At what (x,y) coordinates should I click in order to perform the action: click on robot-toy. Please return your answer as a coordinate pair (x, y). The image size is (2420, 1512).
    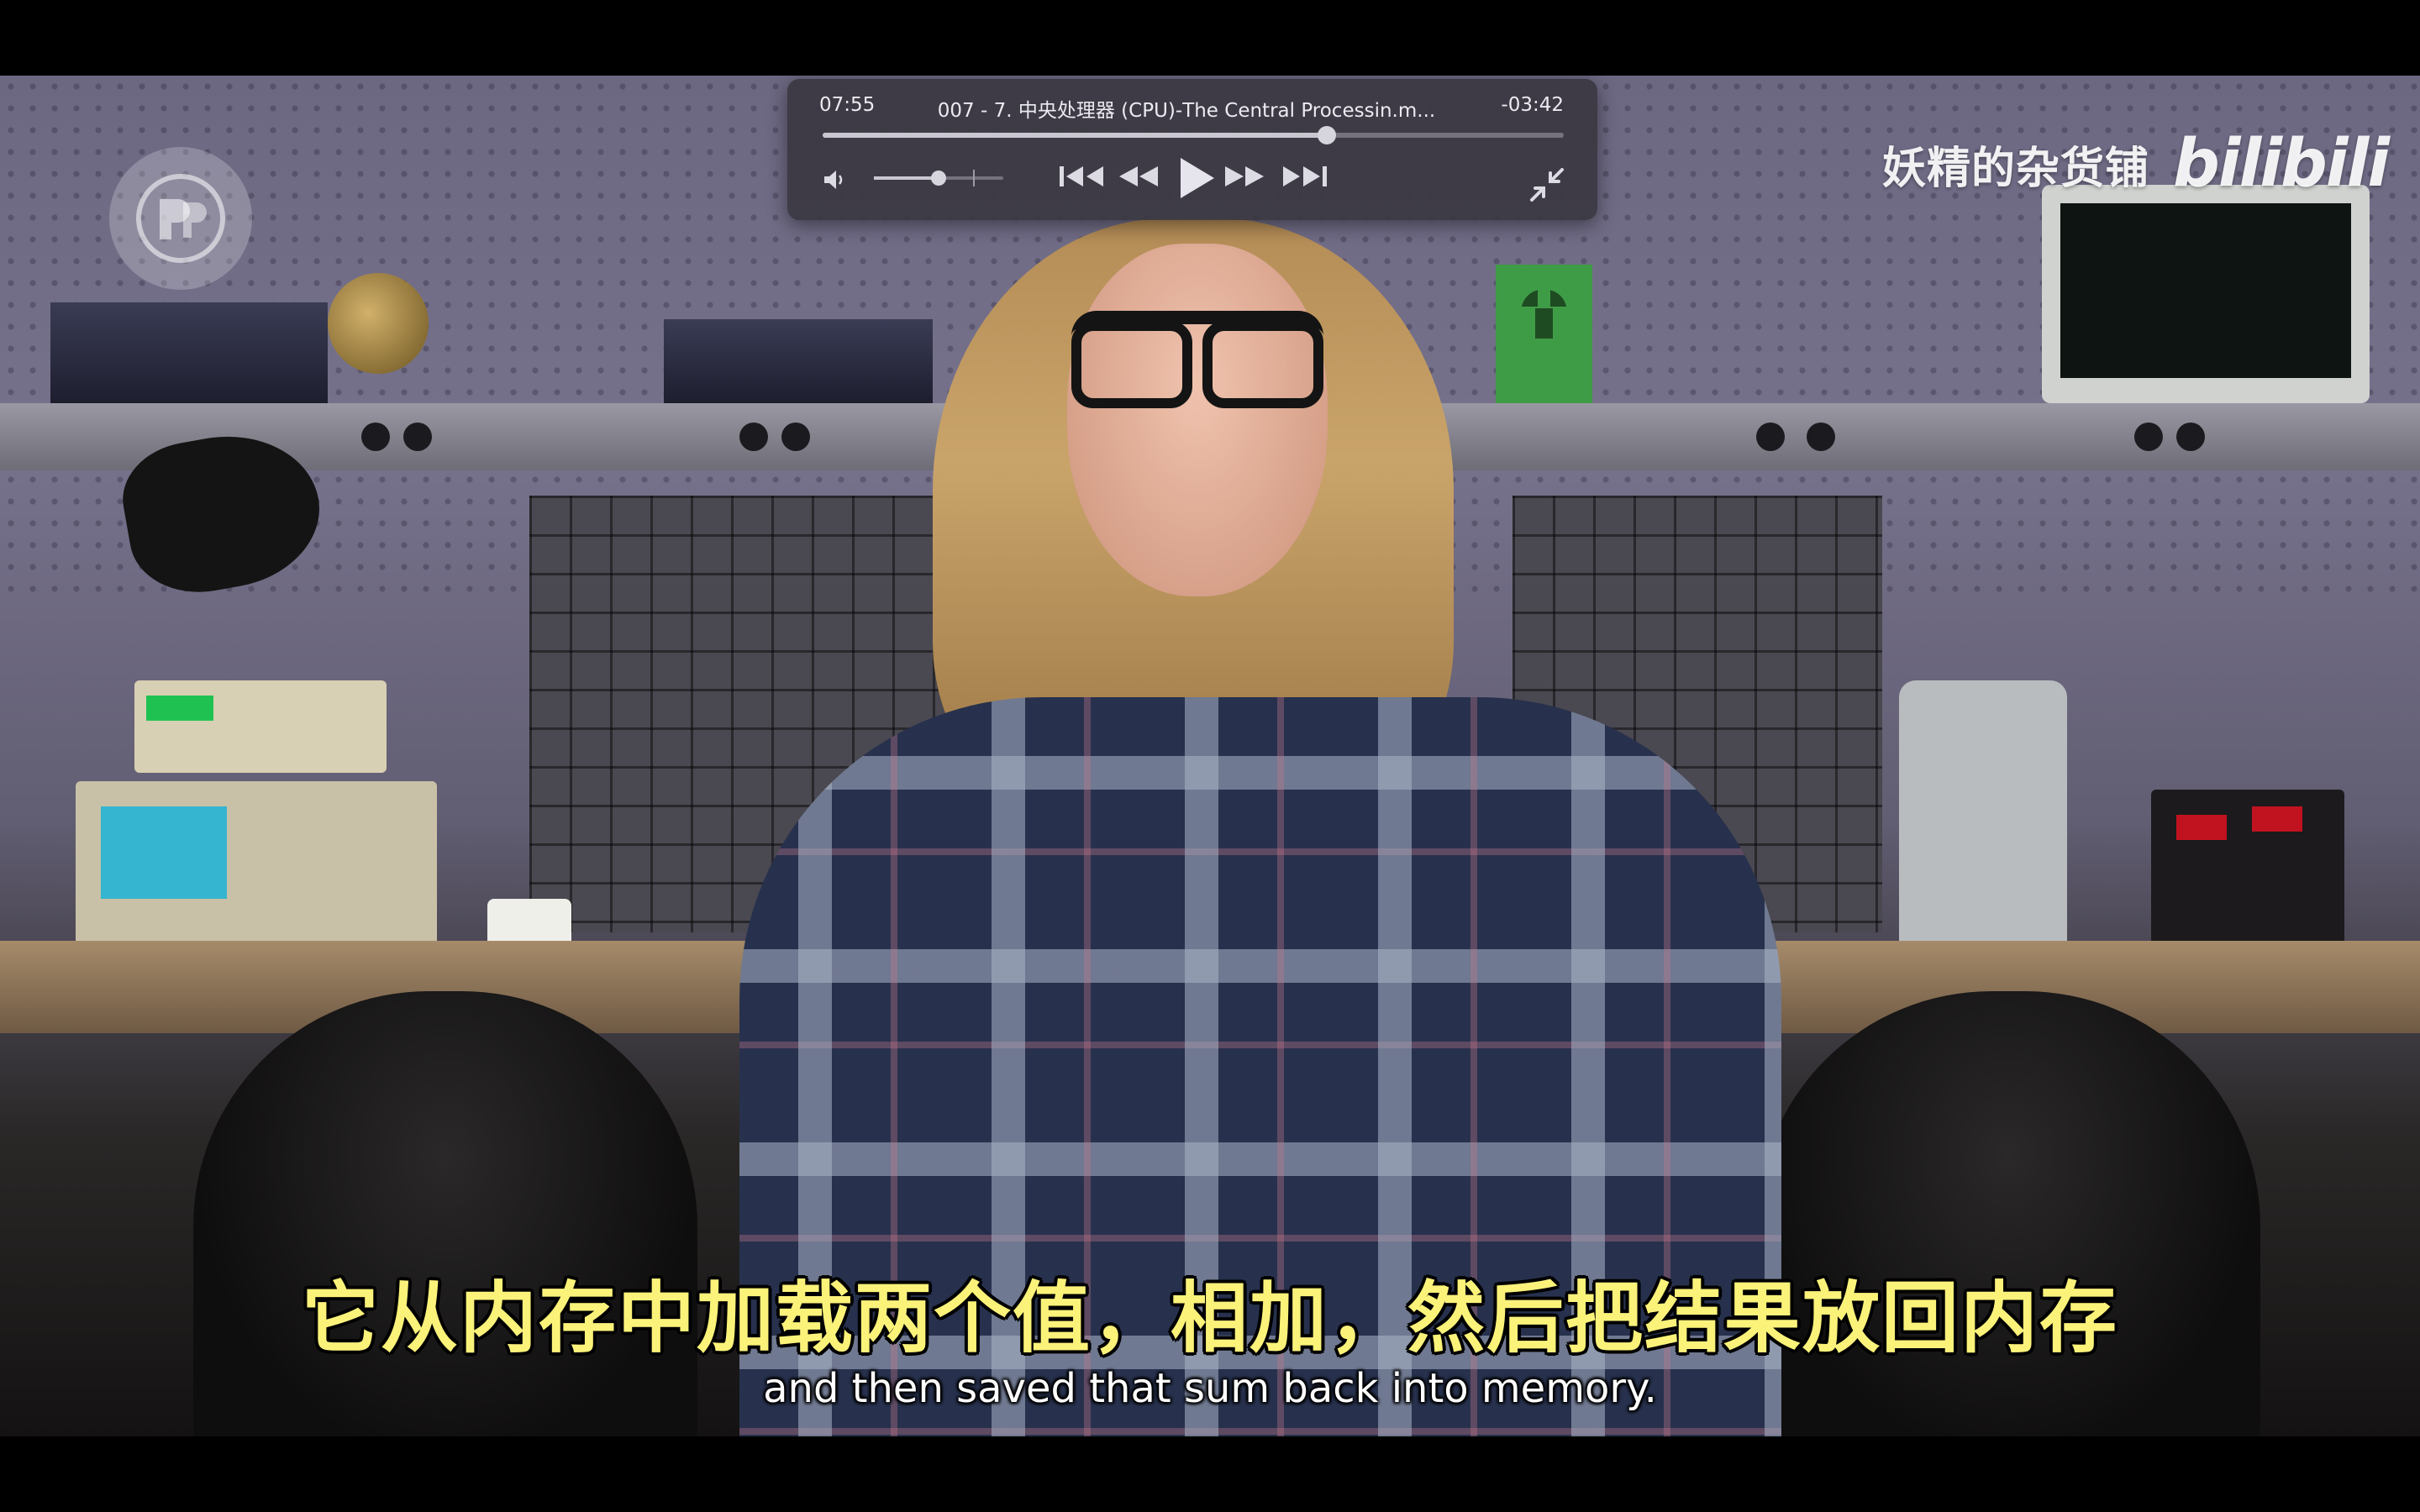
    Looking at the image, I should click on (1983, 827).